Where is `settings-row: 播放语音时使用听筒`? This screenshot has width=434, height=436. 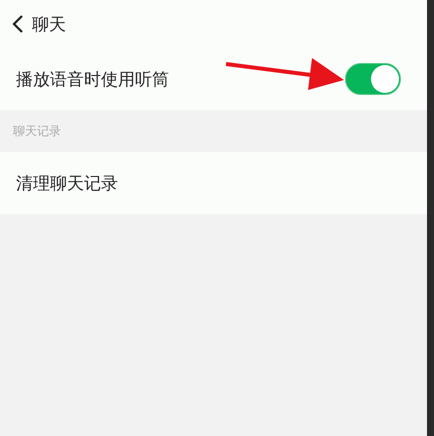 settings-row: 播放语音时使用听筒 is located at coordinates (213, 79).